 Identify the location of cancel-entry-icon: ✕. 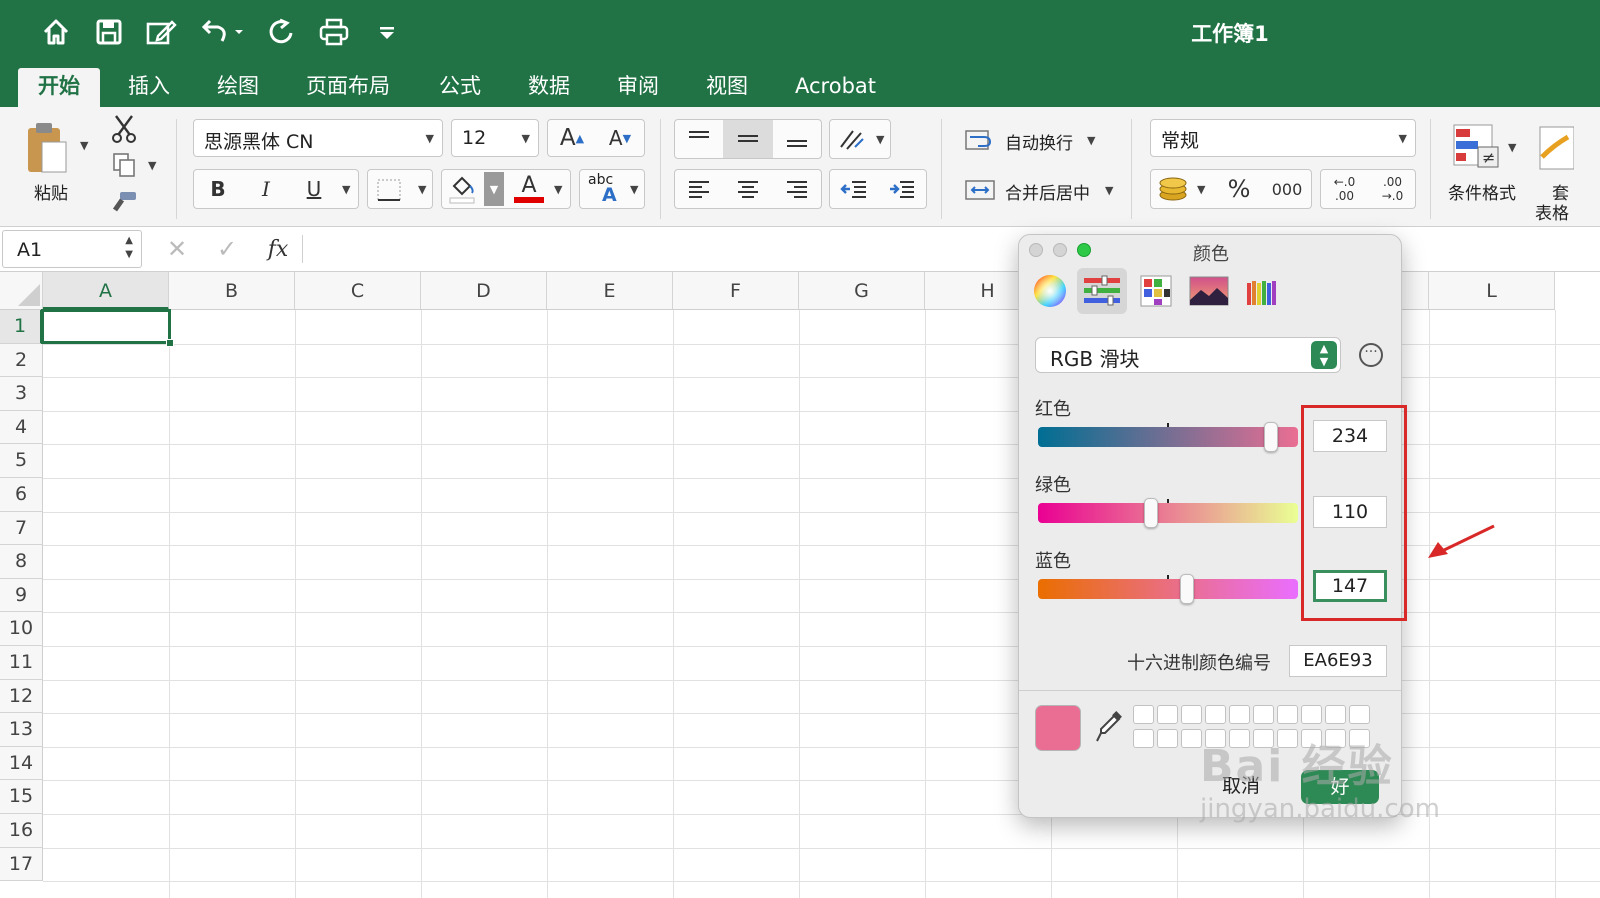
(177, 249).